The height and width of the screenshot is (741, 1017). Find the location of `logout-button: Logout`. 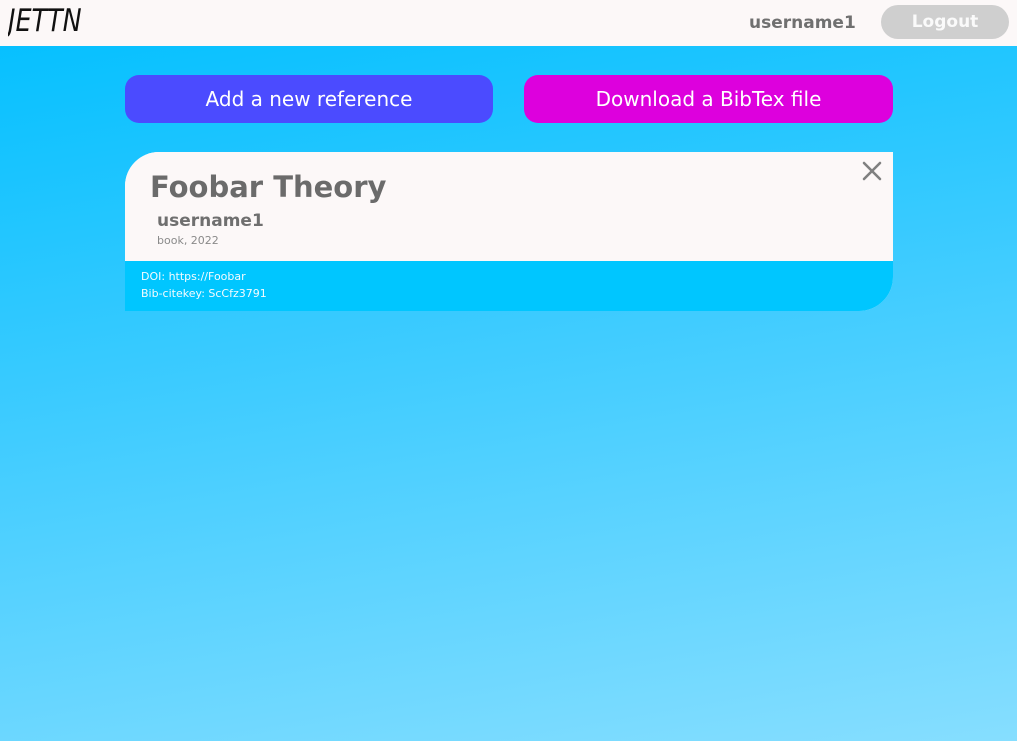

logout-button: Logout is located at coordinates (945, 22).